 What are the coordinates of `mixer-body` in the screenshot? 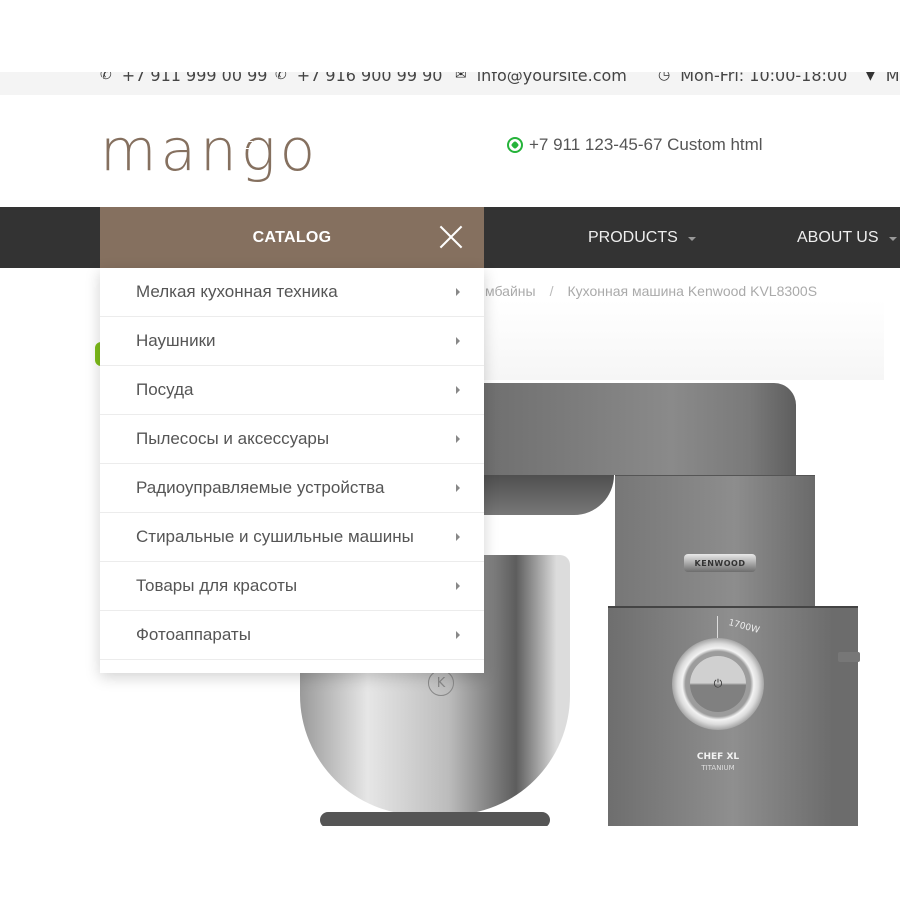 It's located at (715, 540).